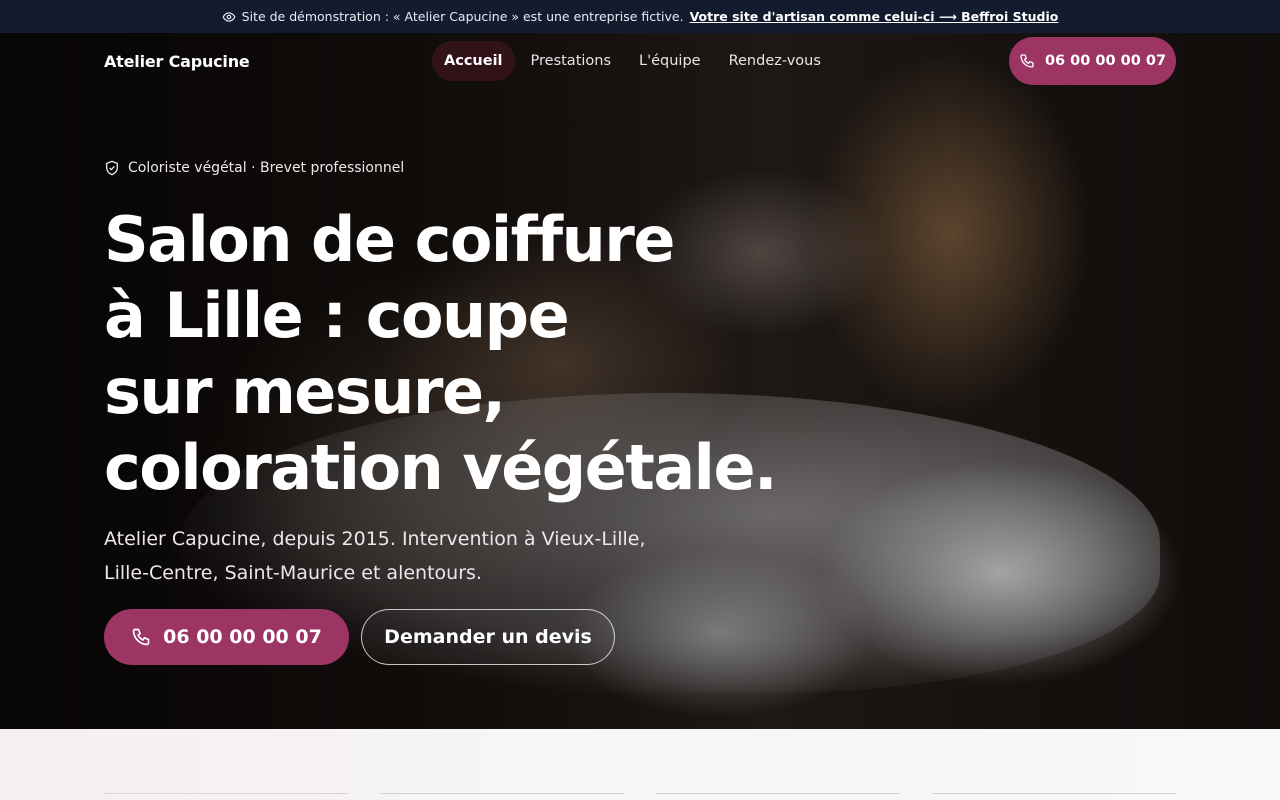  What do you see at coordinates (775, 61) in the screenshot?
I see `nav-item-rendez-vous: Rendez-vous` at bounding box center [775, 61].